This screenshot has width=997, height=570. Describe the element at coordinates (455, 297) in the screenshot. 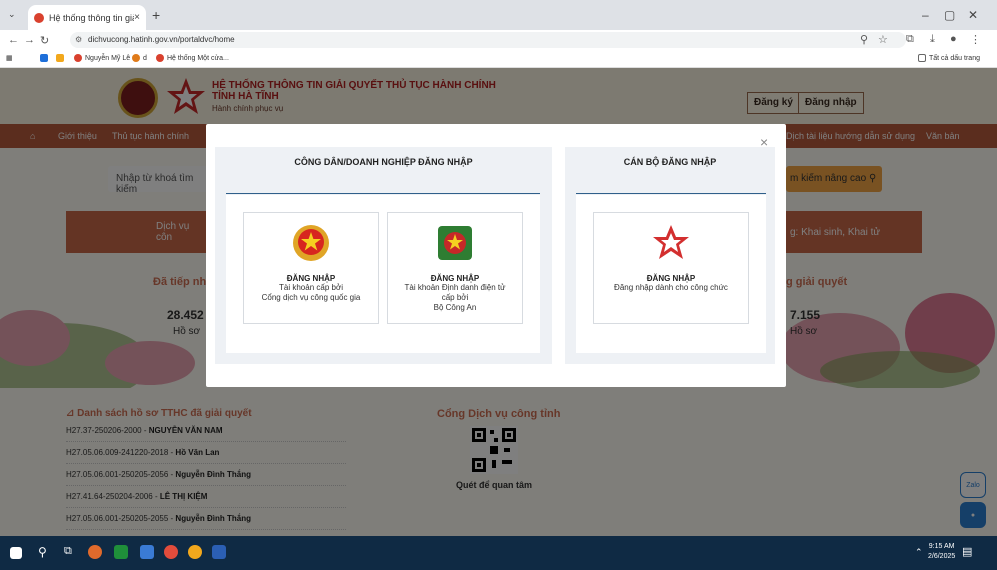

I see `card-line: cấp bởi` at that location.